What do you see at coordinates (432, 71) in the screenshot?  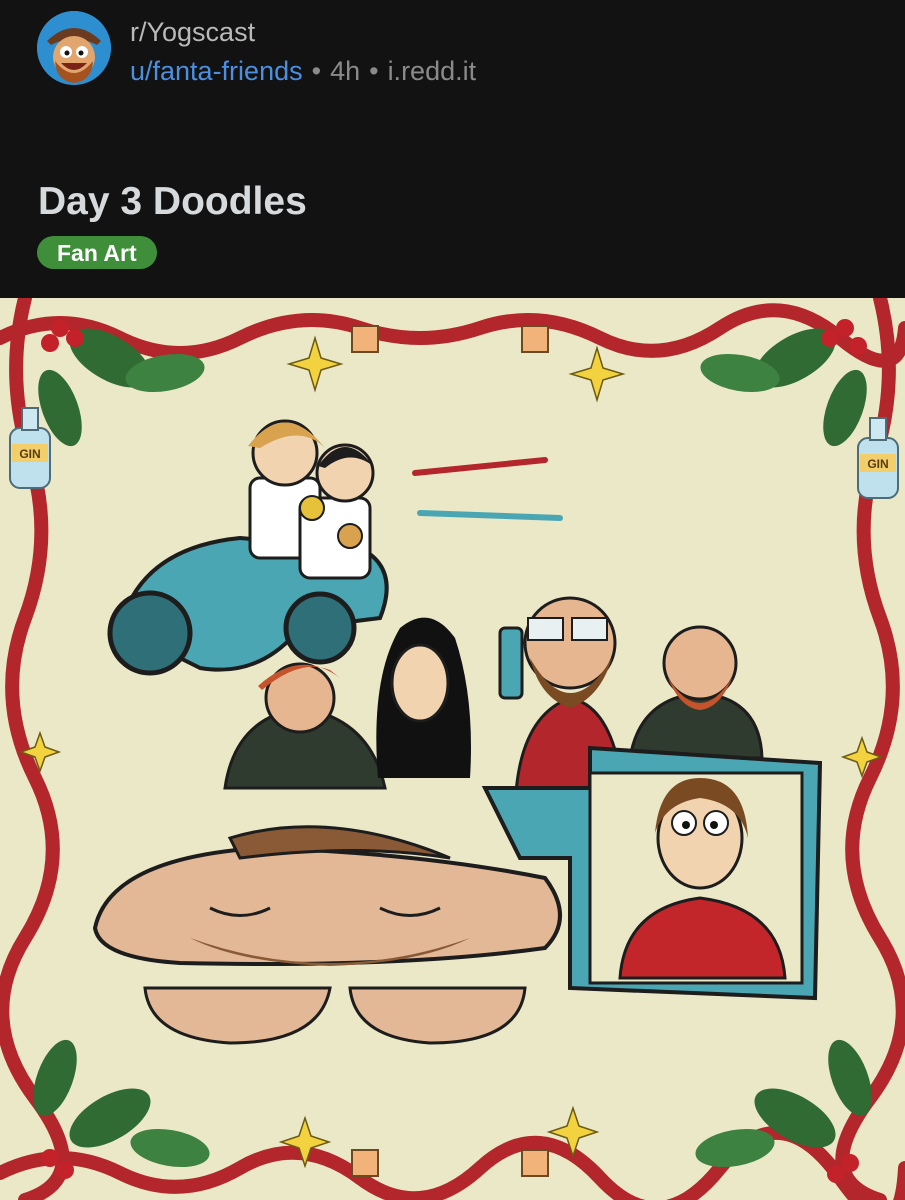 I see `post-domain: i.redd.it` at bounding box center [432, 71].